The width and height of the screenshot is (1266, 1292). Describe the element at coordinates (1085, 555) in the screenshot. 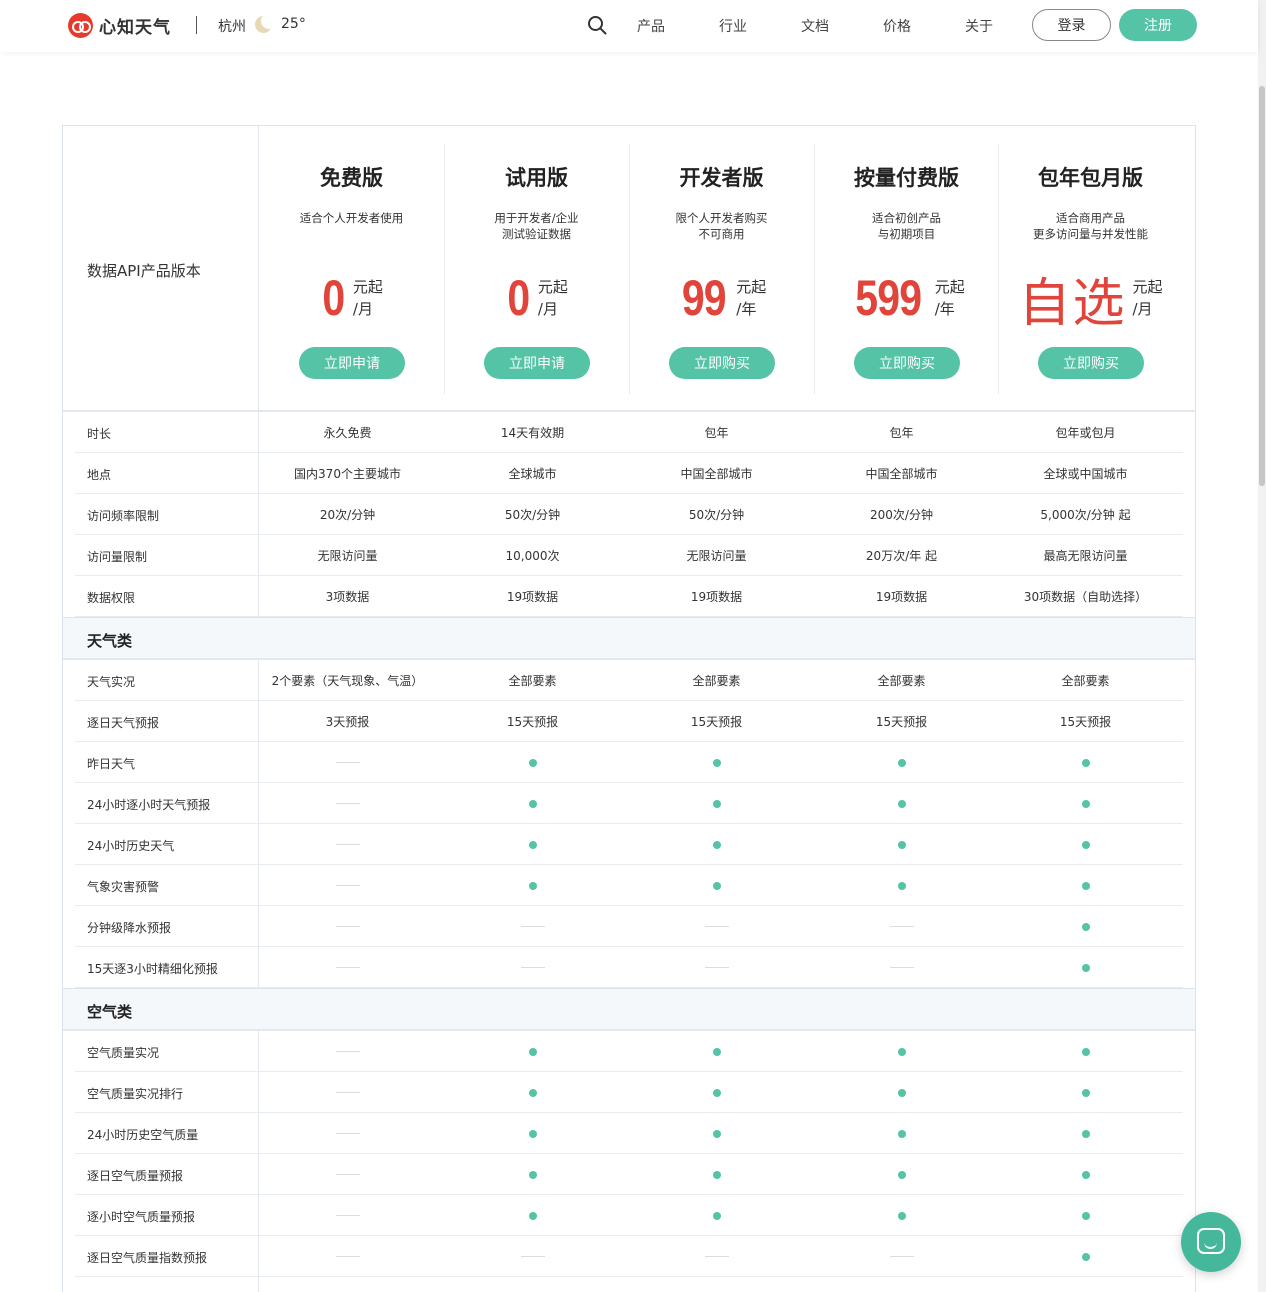

I see `table-cell: 最高无限访问量` at that location.